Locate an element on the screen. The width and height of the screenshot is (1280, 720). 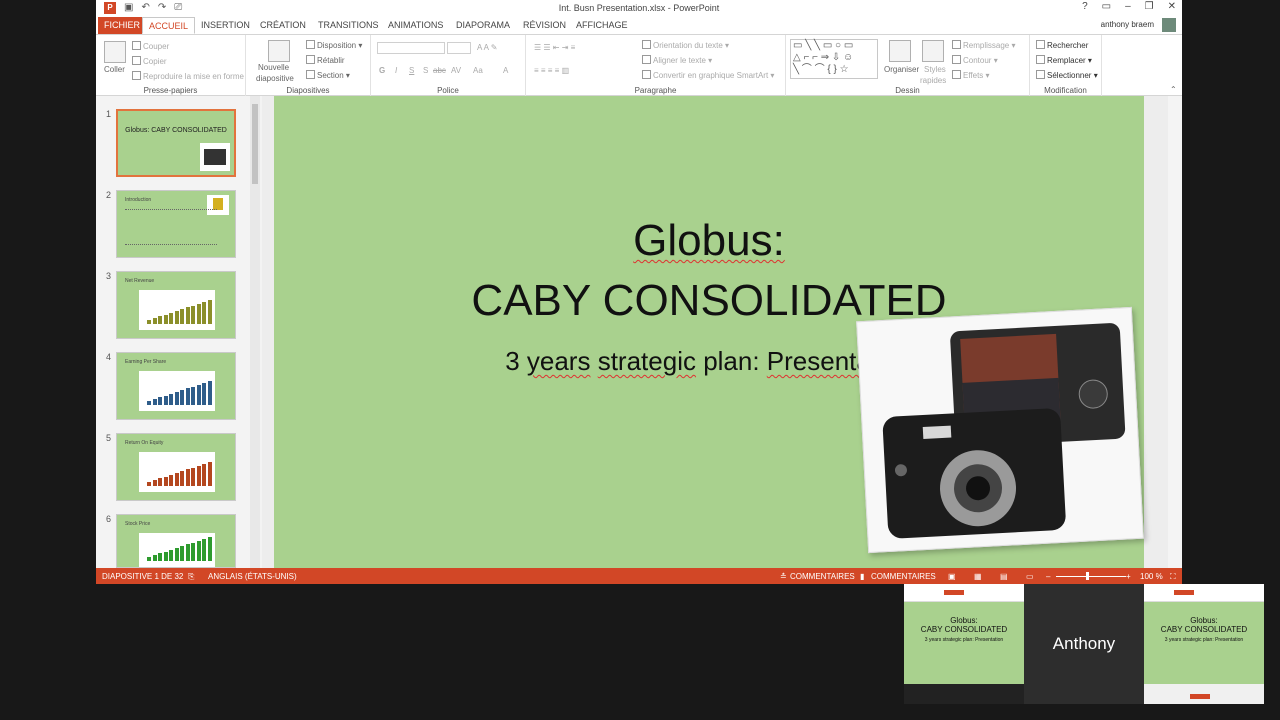
thumbnail-slide-2: Introduction is located at coordinates (176, 224).